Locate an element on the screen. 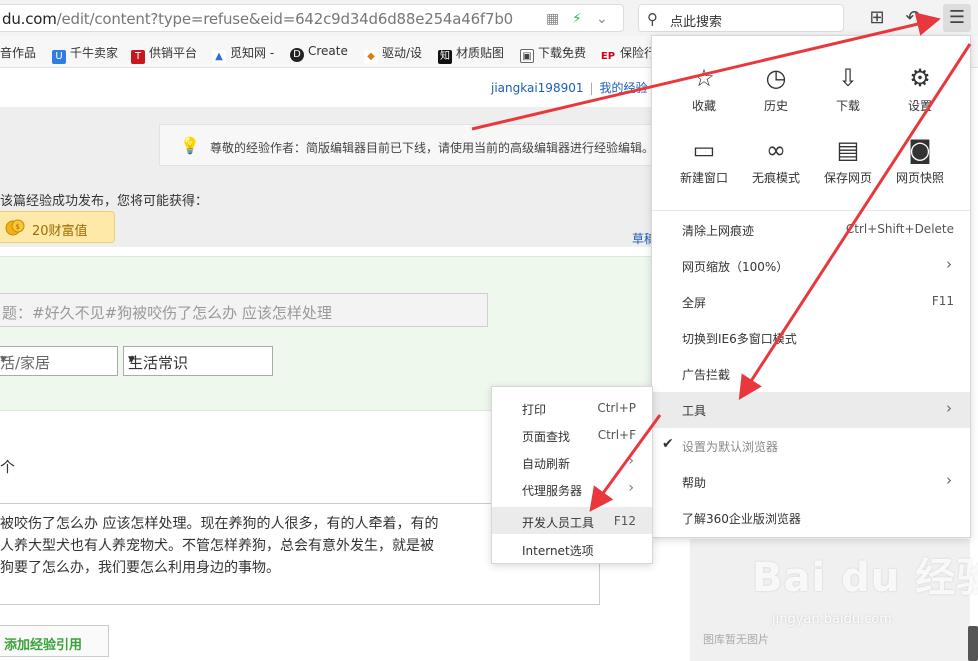 Image resolution: width=978 pixels, height=661 pixels. undo-icon: ↶ is located at coordinates (913, 18).